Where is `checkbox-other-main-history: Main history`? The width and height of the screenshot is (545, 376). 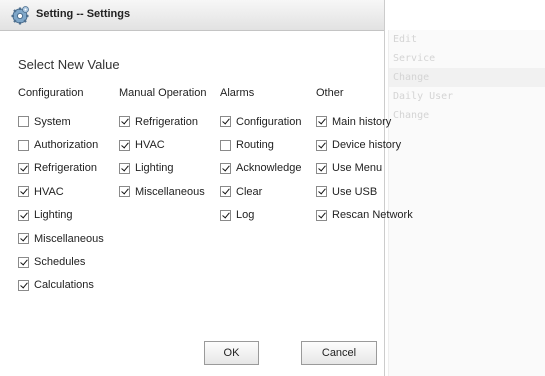
checkbox-other-main-history: Main history is located at coordinates (364, 121).